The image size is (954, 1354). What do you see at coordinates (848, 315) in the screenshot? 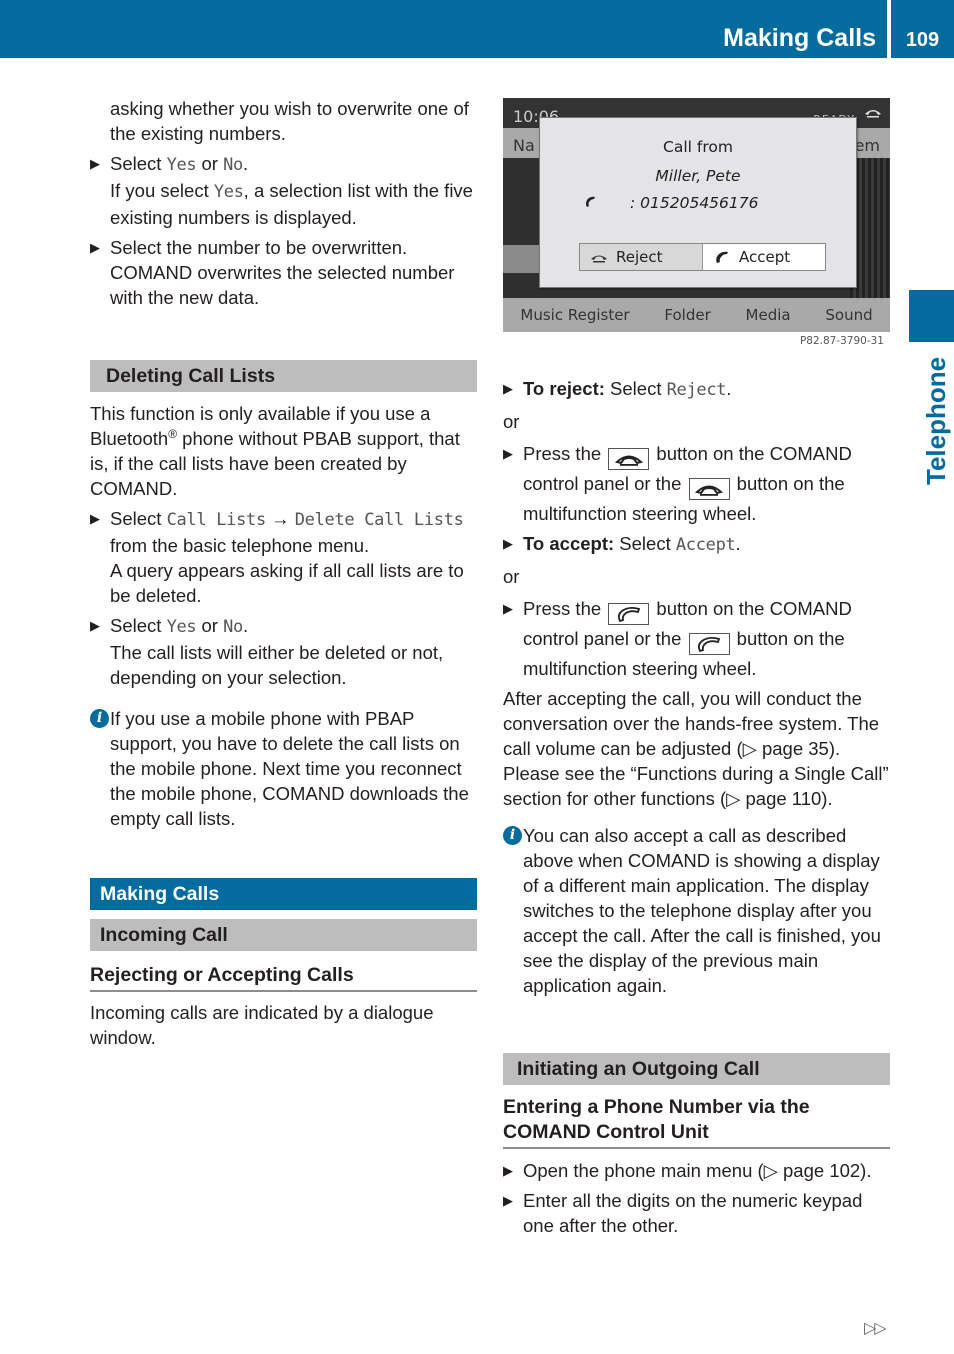
I see `screen-menu-sound: Sound` at bounding box center [848, 315].